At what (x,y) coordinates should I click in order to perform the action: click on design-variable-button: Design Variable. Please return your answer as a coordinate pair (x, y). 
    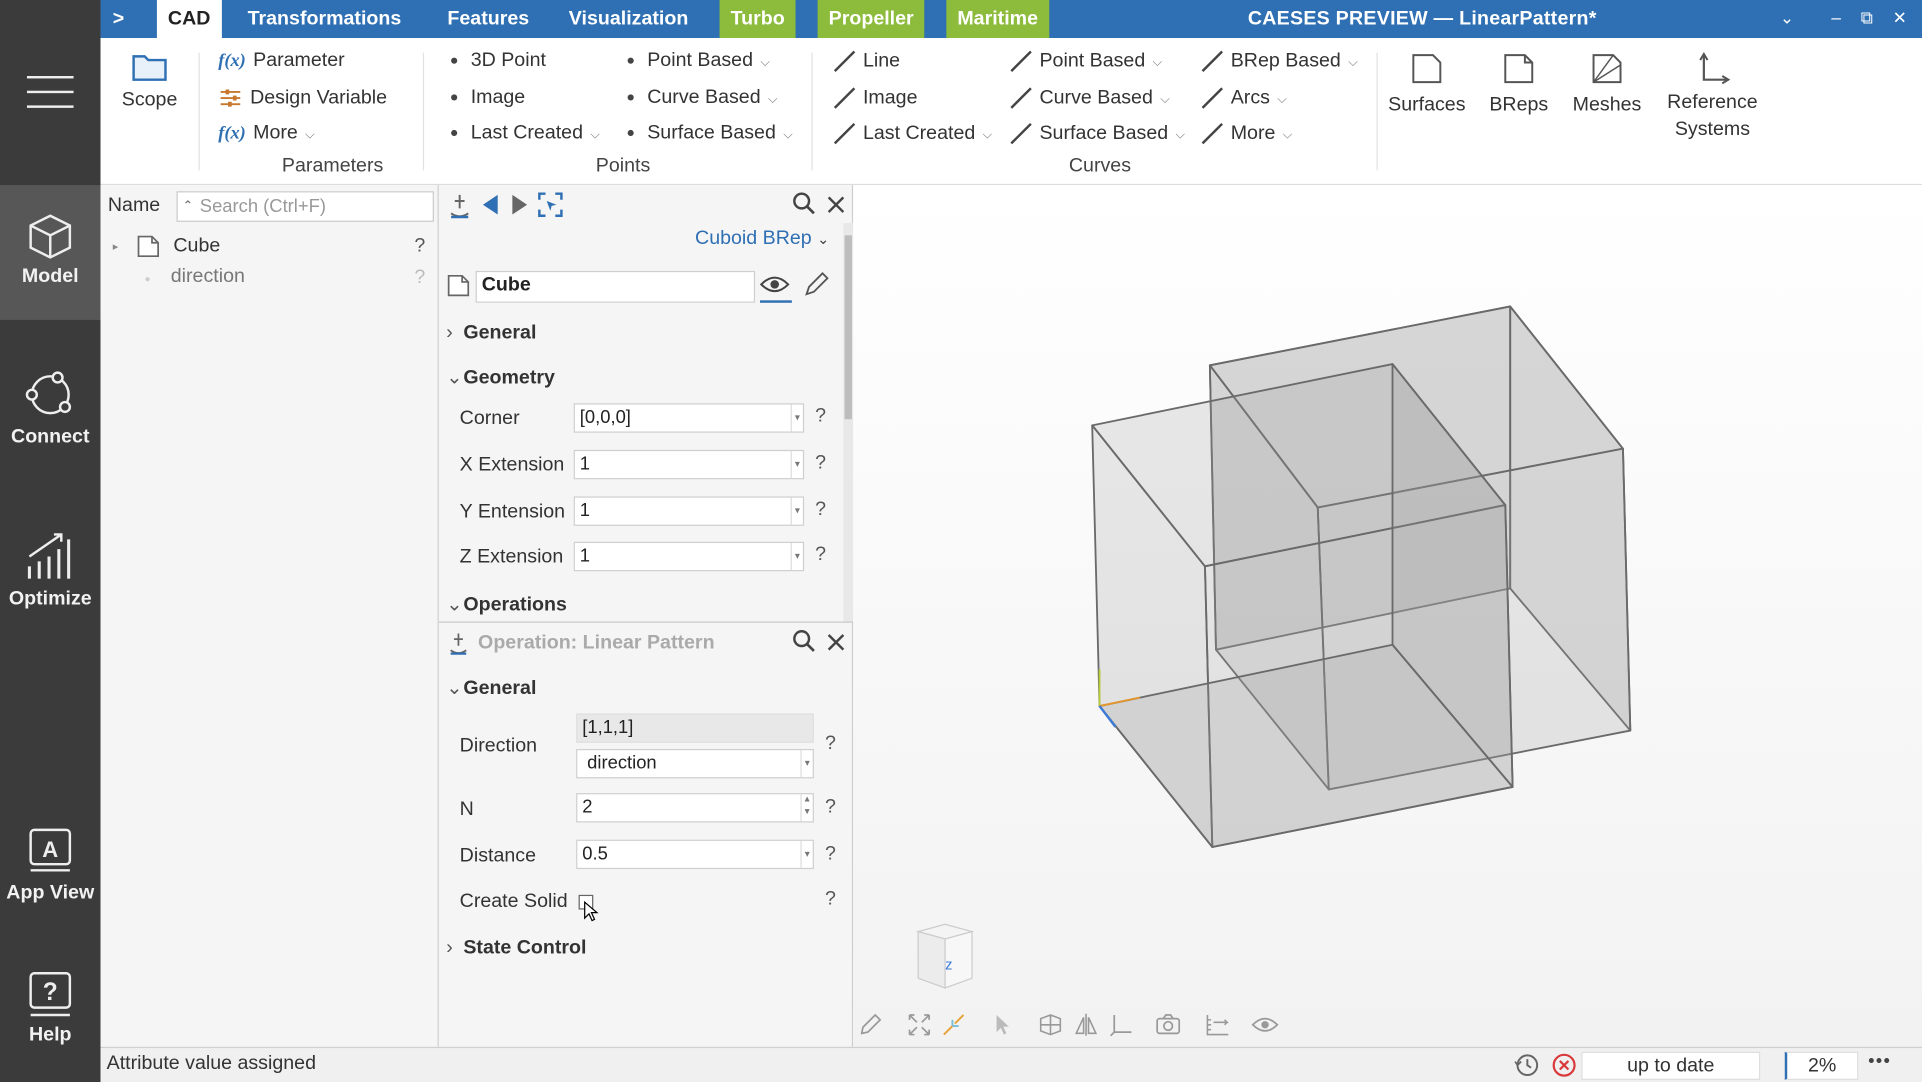
    Looking at the image, I should click on (302, 98).